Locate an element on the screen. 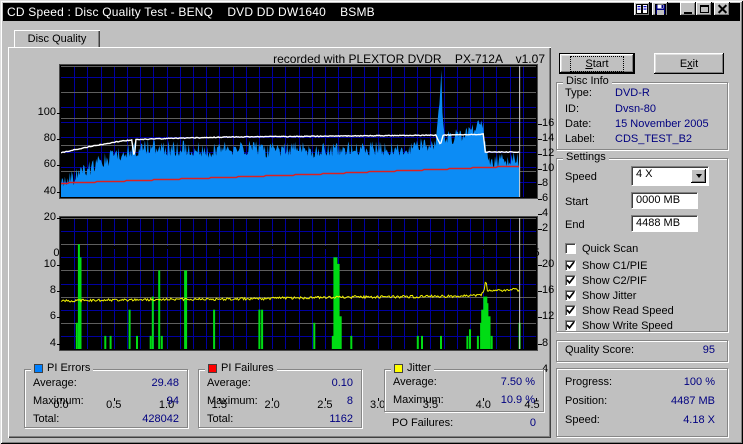 This screenshot has height=444, width=743. start-input: 0000 MB is located at coordinates (664, 200).